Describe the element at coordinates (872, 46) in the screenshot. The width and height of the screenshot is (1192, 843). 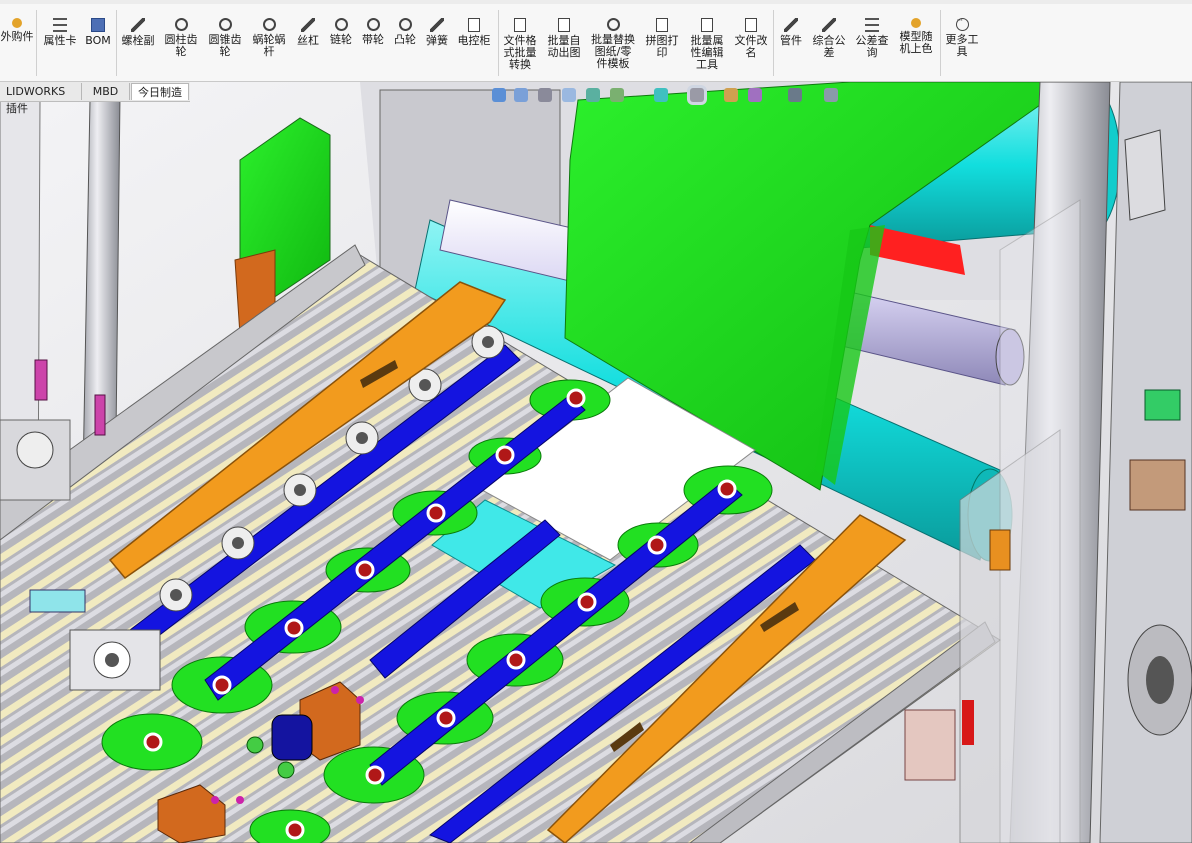
I see `toolbar-button-label: 公差查 询` at that location.